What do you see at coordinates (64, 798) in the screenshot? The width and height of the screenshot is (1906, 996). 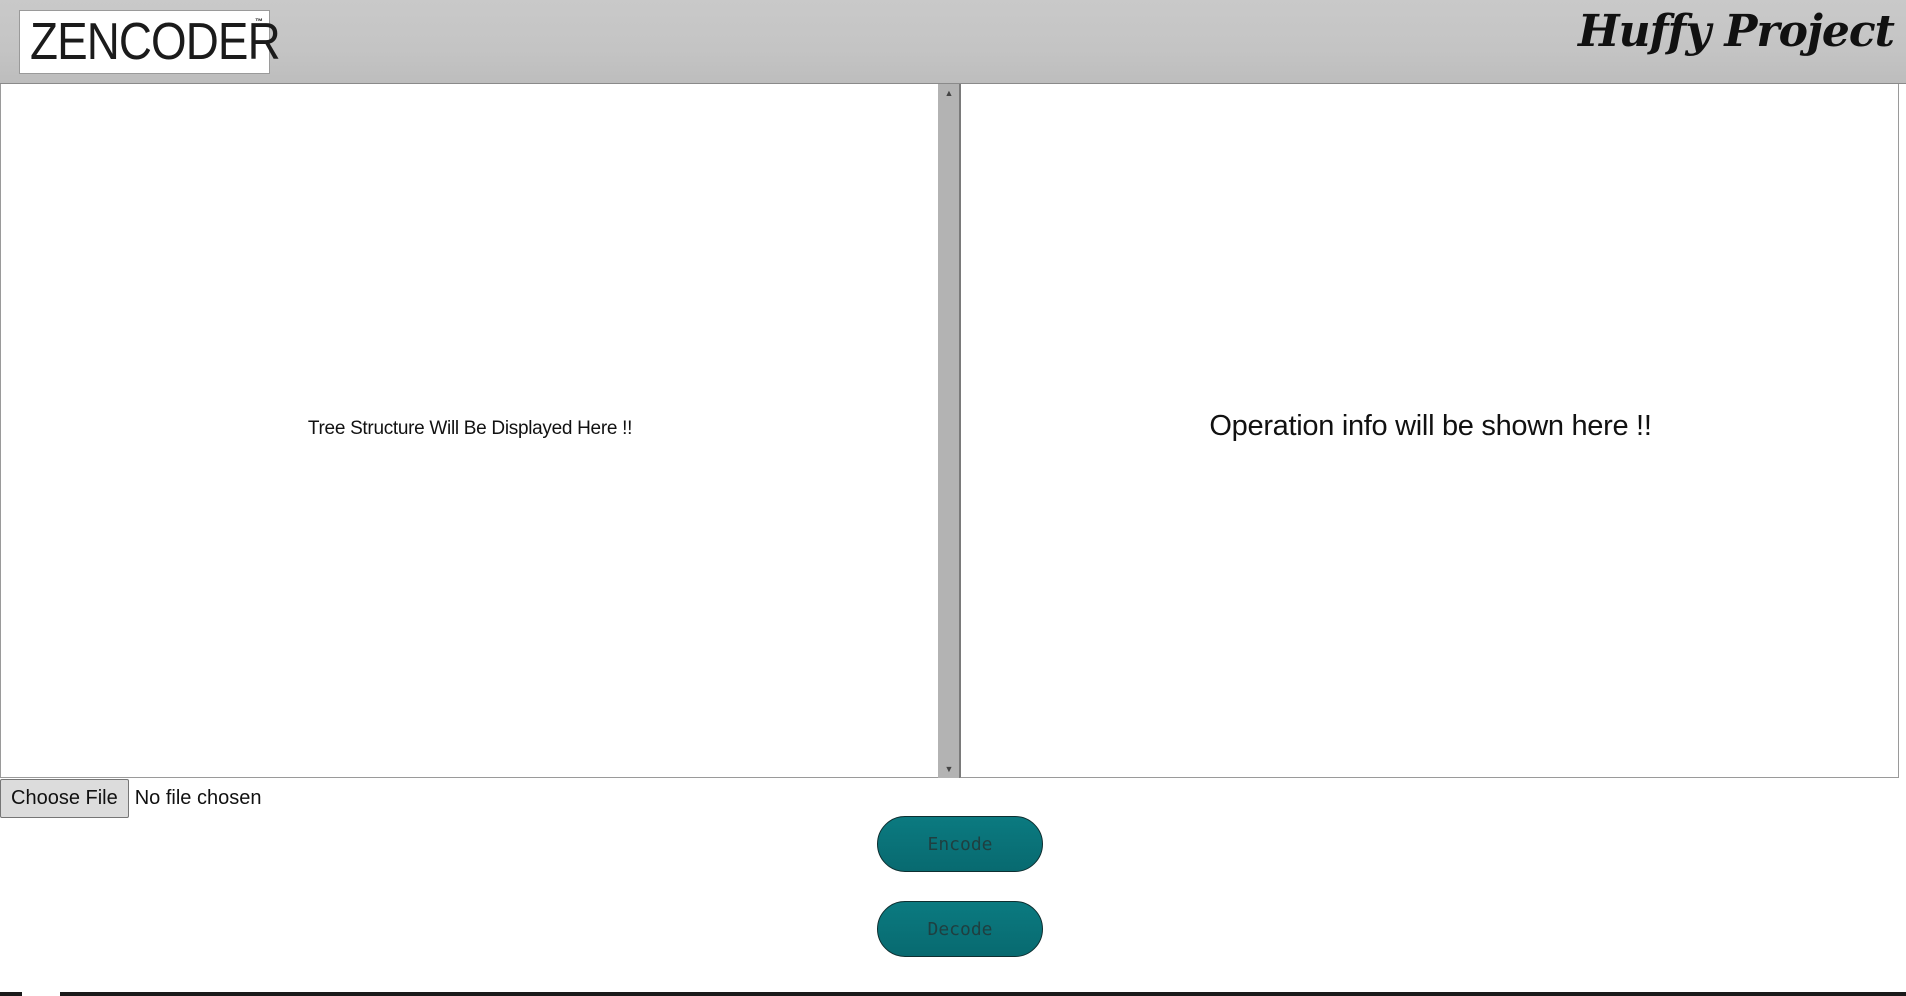 I see `choose-file-button: Choose File` at bounding box center [64, 798].